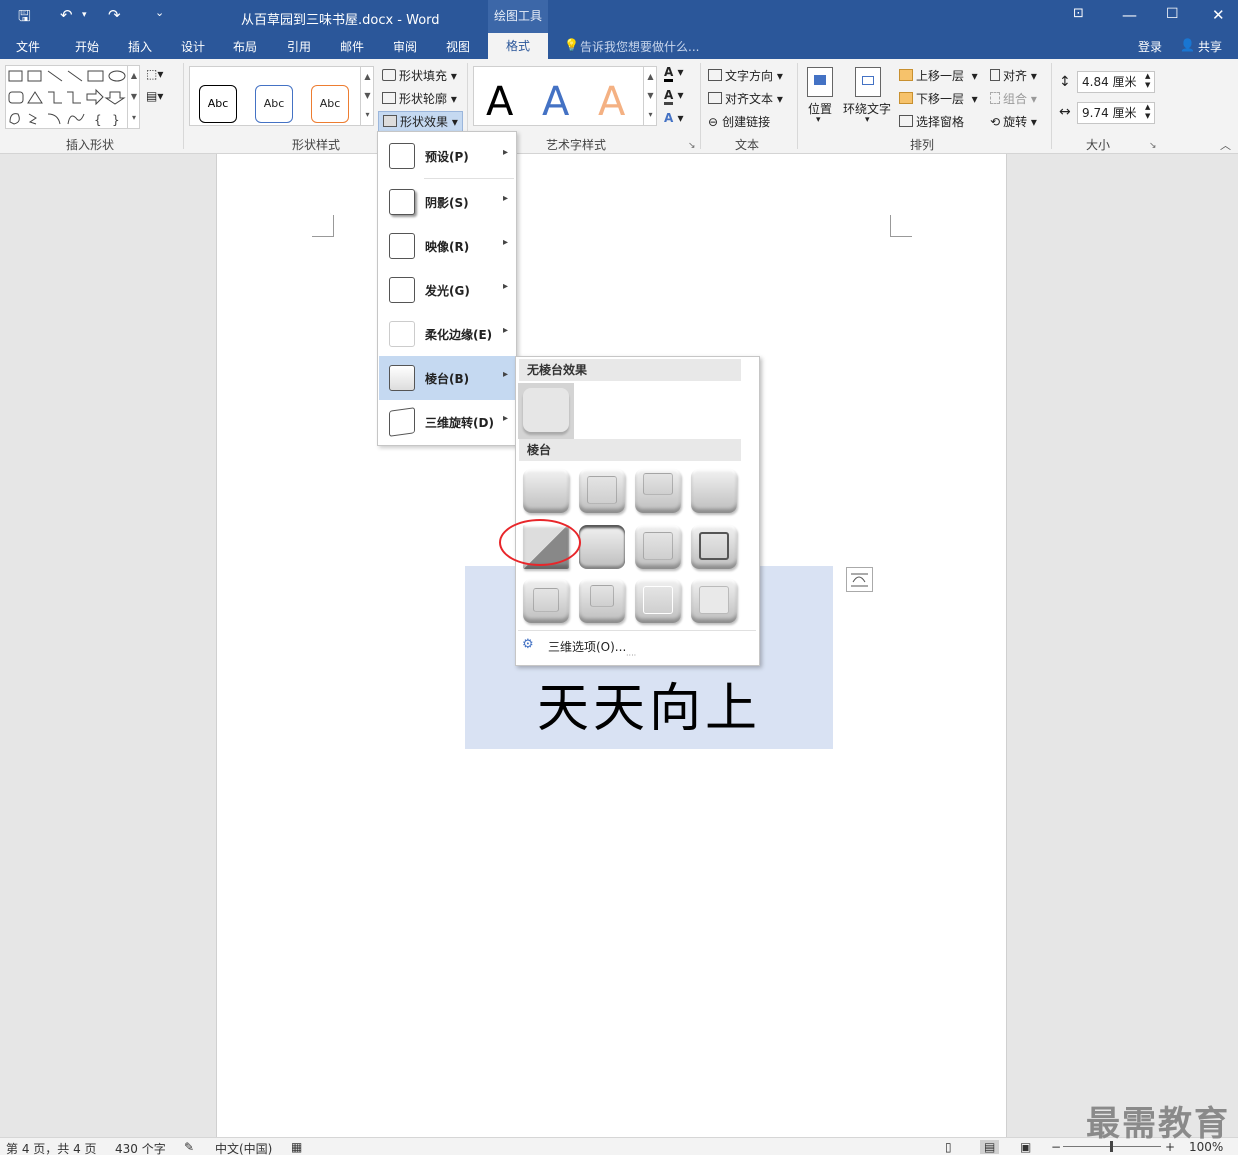  I want to click on bring-forward-button: 上移一层 ▾, so click(938, 75).